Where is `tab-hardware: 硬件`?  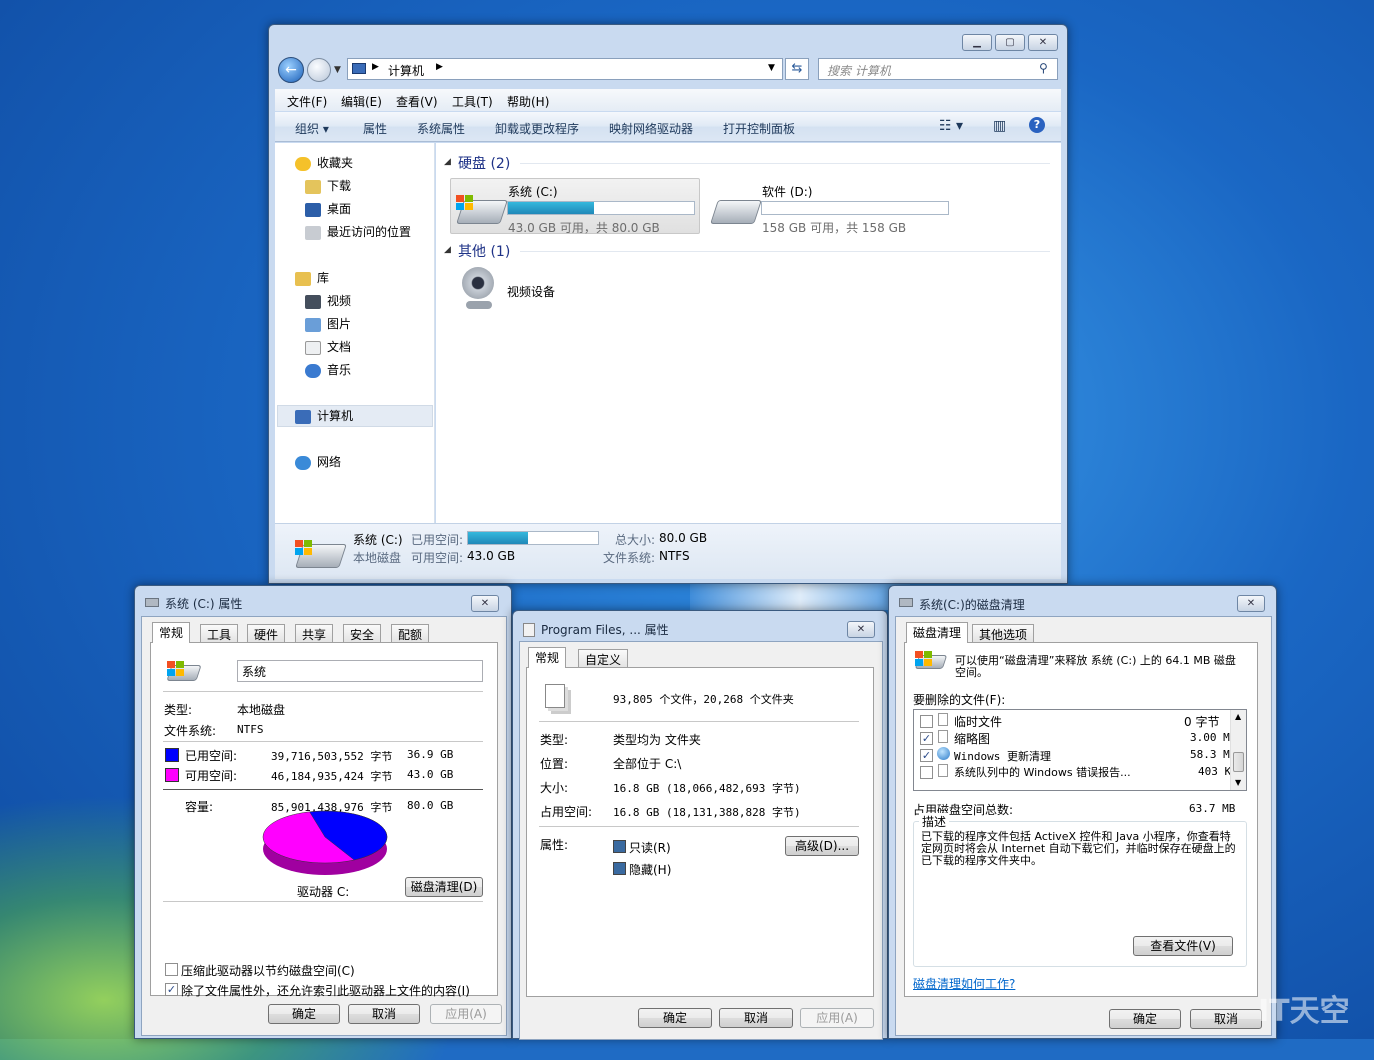
tab-hardware: 硬件 is located at coordinates (266, 633).